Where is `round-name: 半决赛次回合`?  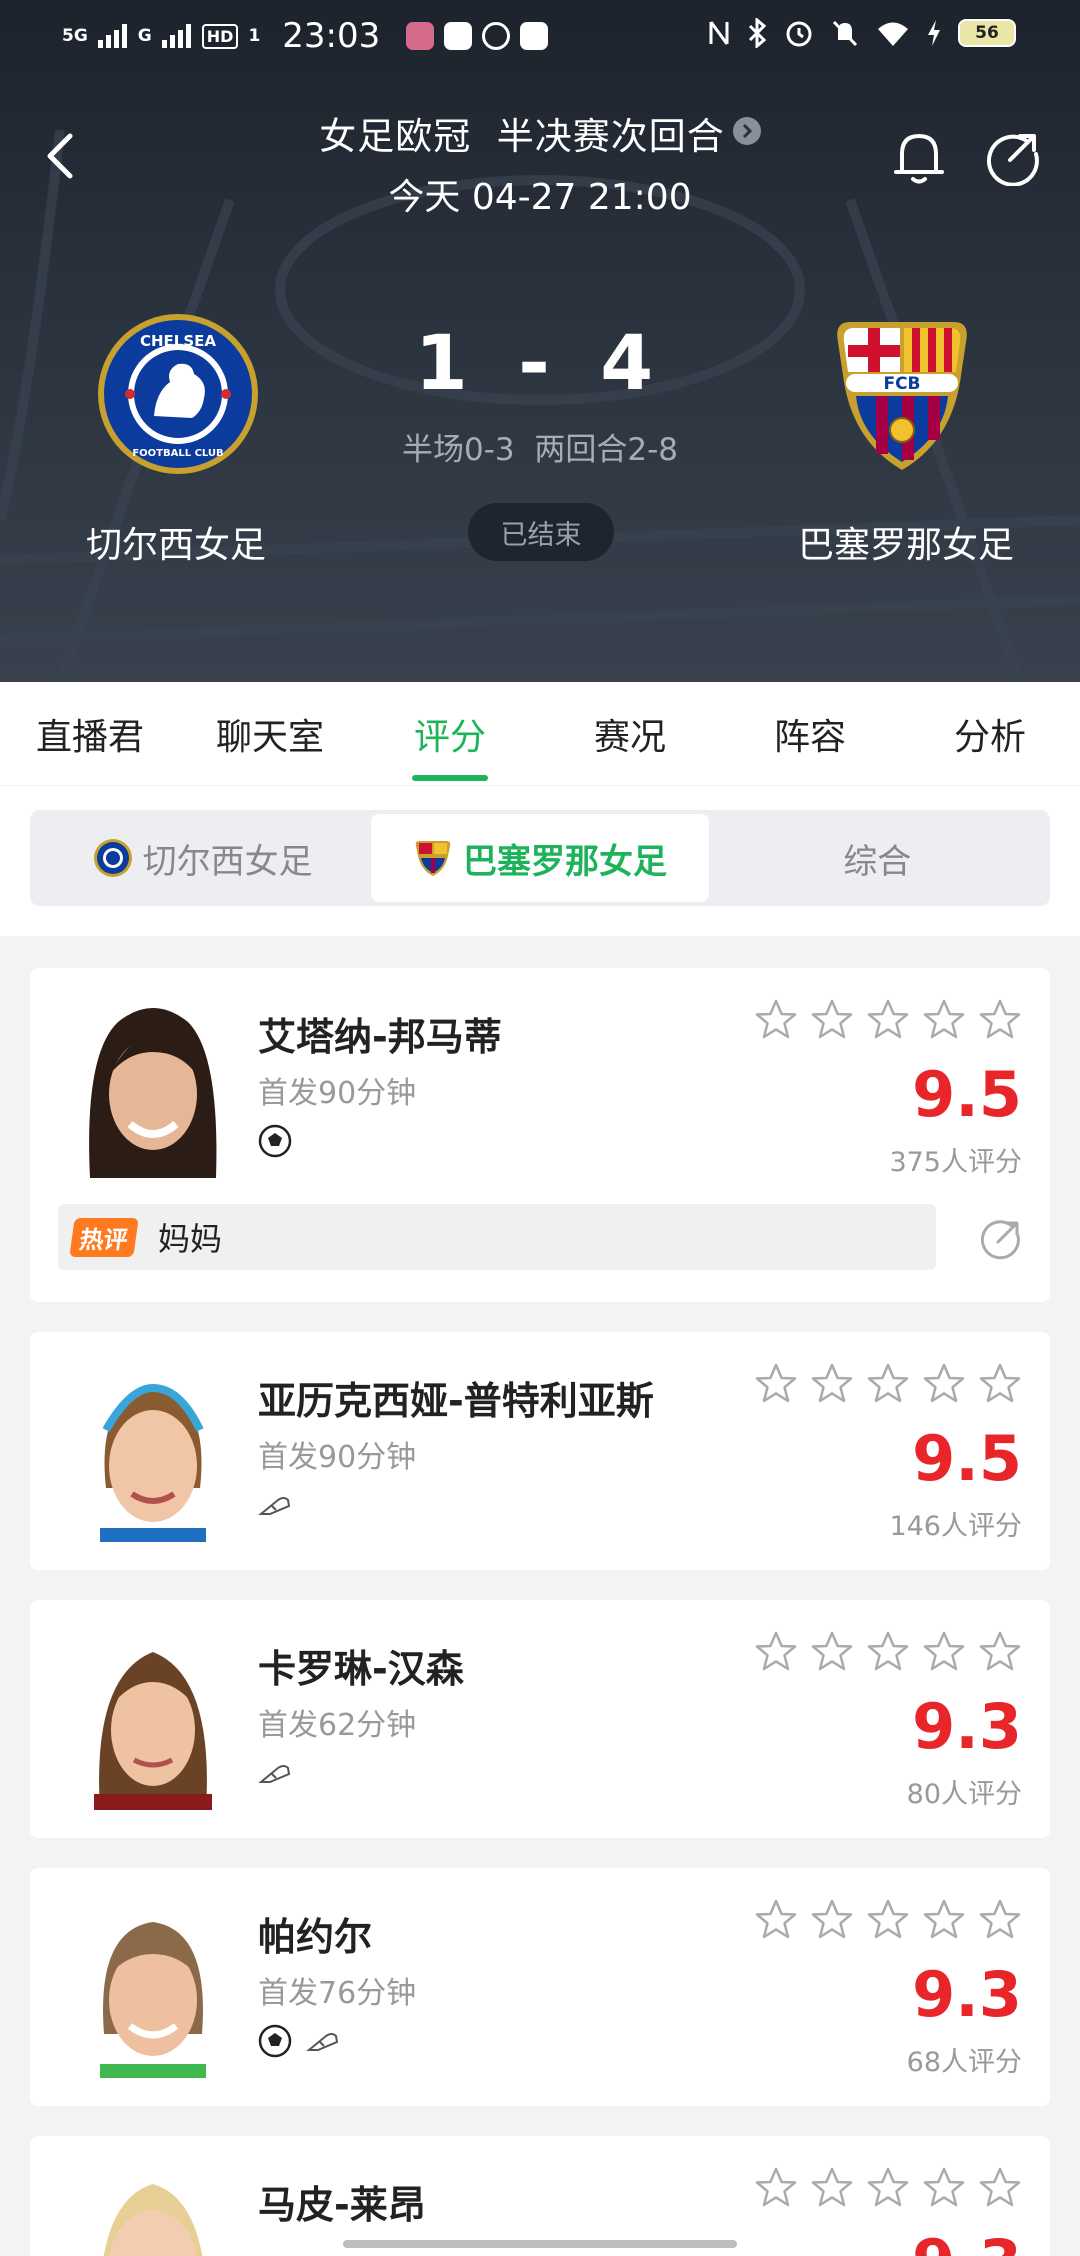 round-name: 半决赛次回合 is located at coordinates (610, 136).